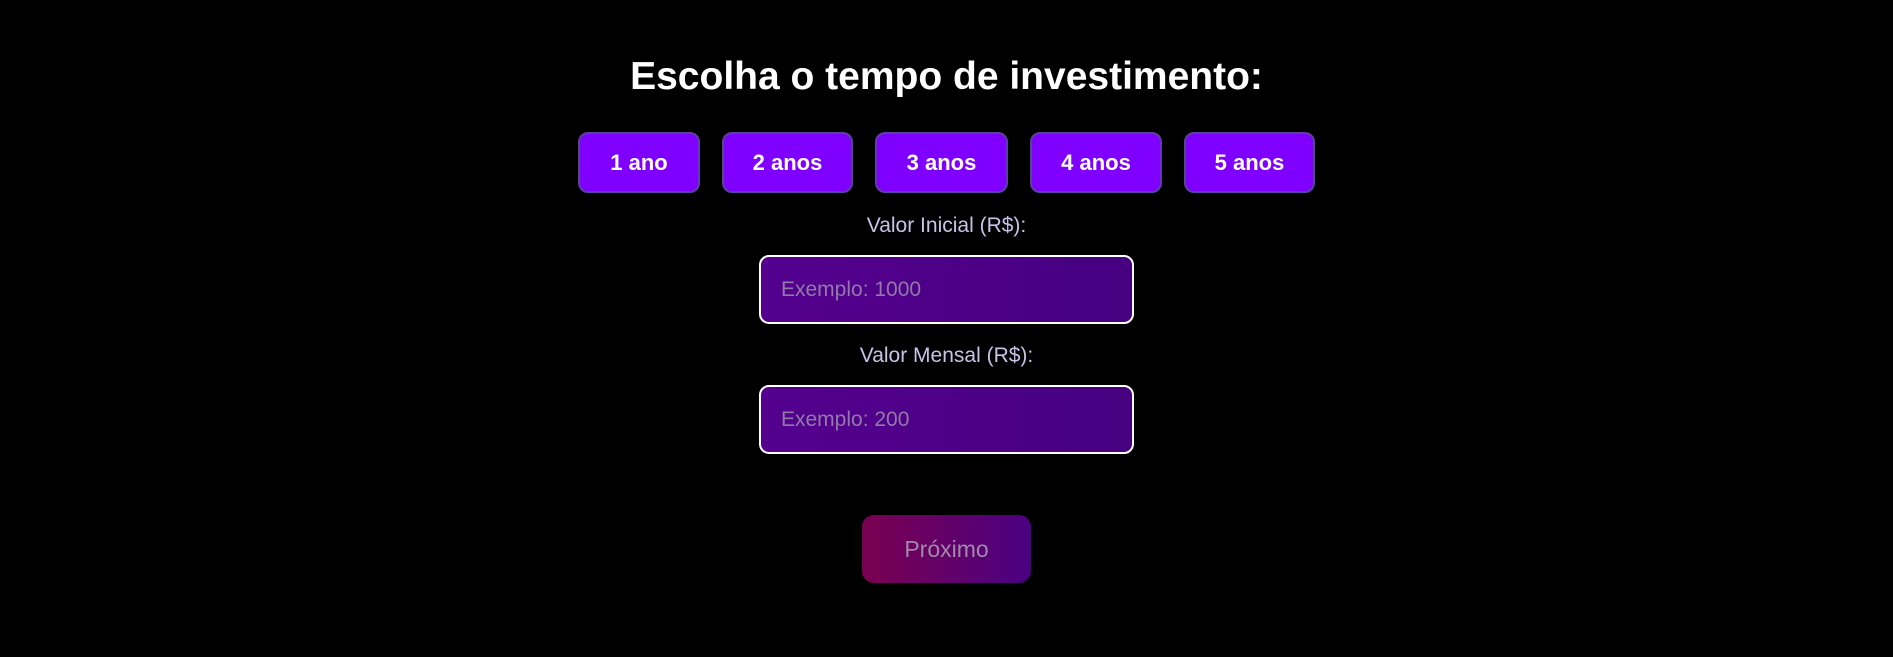  What do you see at coordinates (941, 162) in the screenshot?
I see `duration-button-3-anos: 3 anos` at bounding box center [941, 162].